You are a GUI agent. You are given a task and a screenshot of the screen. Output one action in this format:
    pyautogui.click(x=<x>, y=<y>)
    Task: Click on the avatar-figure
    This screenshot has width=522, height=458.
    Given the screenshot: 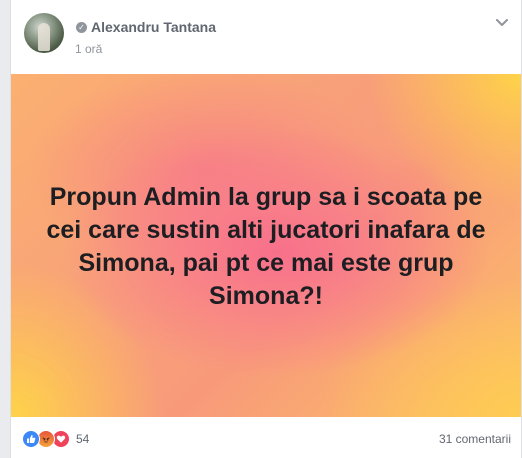 What is the action you would take?
    pyautogui.click(x=44, y=37)
    